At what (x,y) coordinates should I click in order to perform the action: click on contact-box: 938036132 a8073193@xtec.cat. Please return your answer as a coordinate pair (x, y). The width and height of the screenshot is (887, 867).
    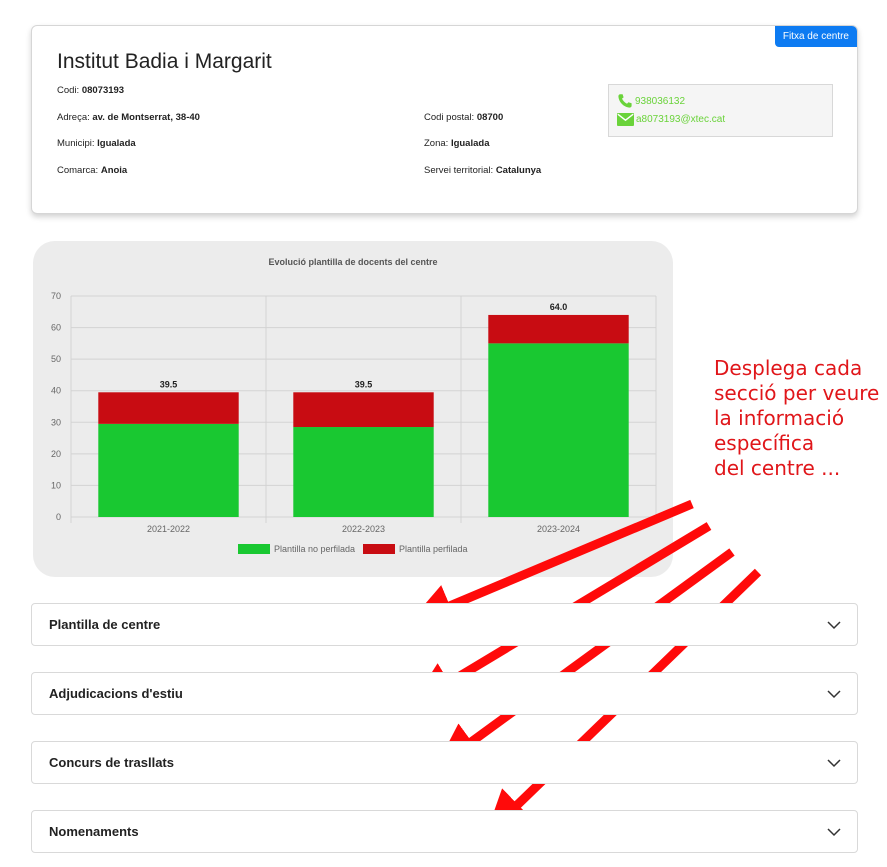
    Looking at the image, I should click on (720, 110).